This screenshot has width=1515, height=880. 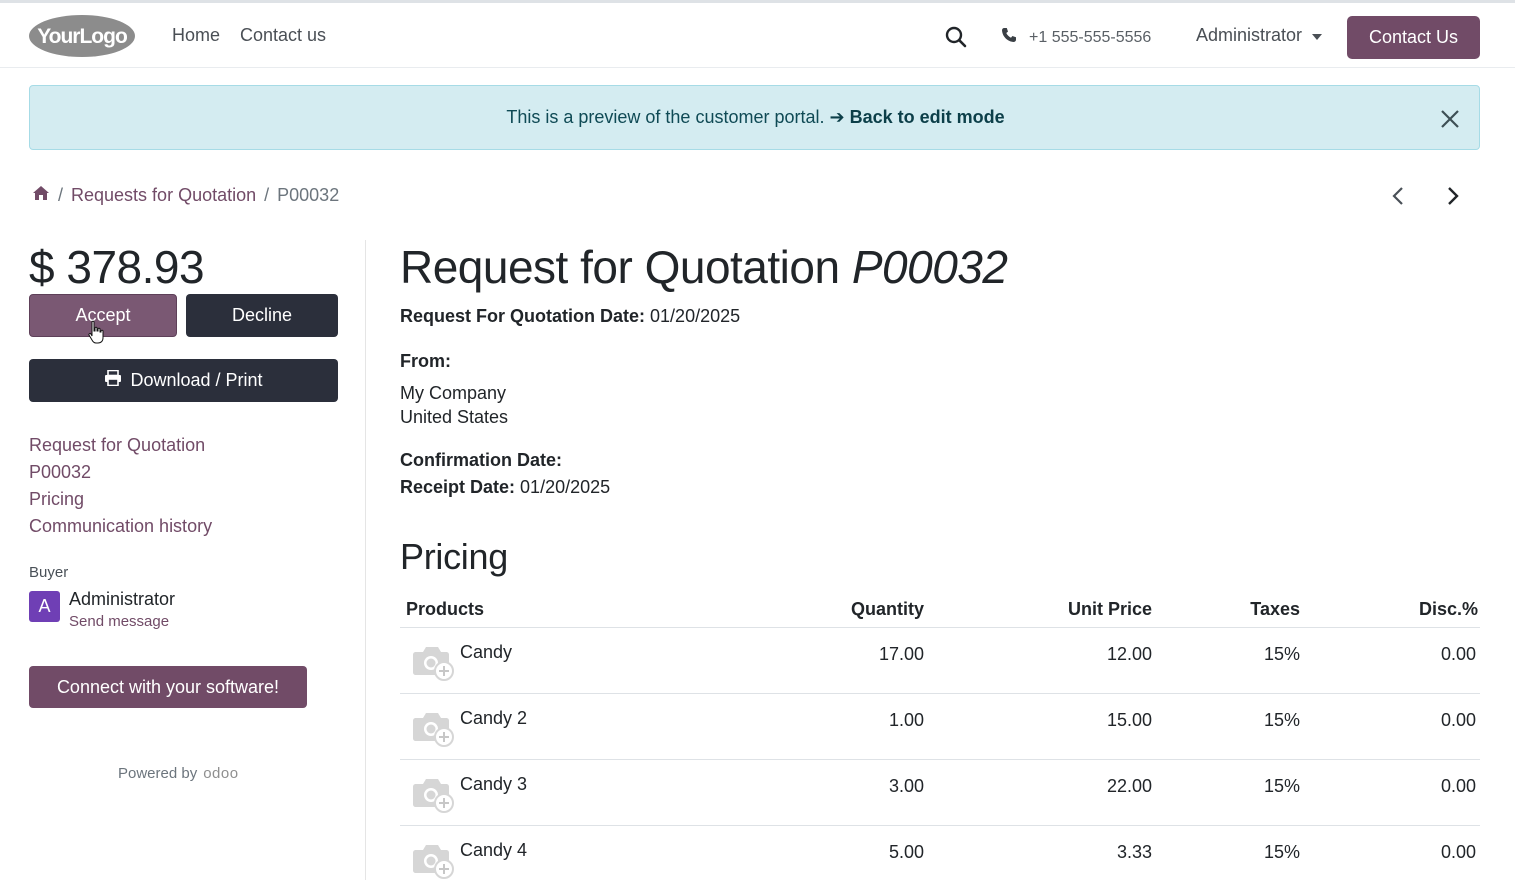 I want to click on confirmation-date-line: Confirmation Date:, so click(x=481, y=460).